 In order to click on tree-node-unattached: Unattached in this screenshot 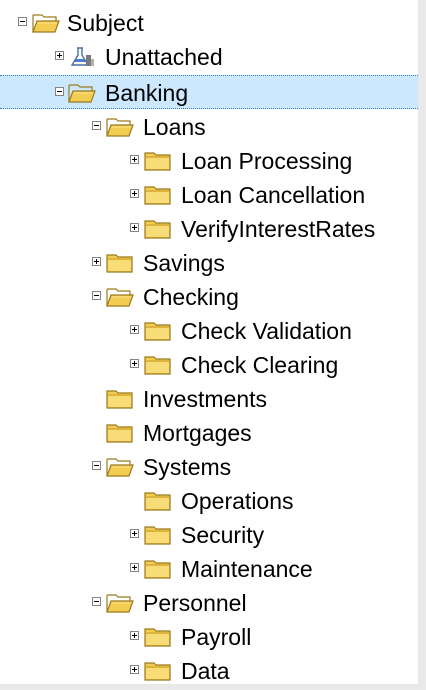, I will do `click(209, 57)`.